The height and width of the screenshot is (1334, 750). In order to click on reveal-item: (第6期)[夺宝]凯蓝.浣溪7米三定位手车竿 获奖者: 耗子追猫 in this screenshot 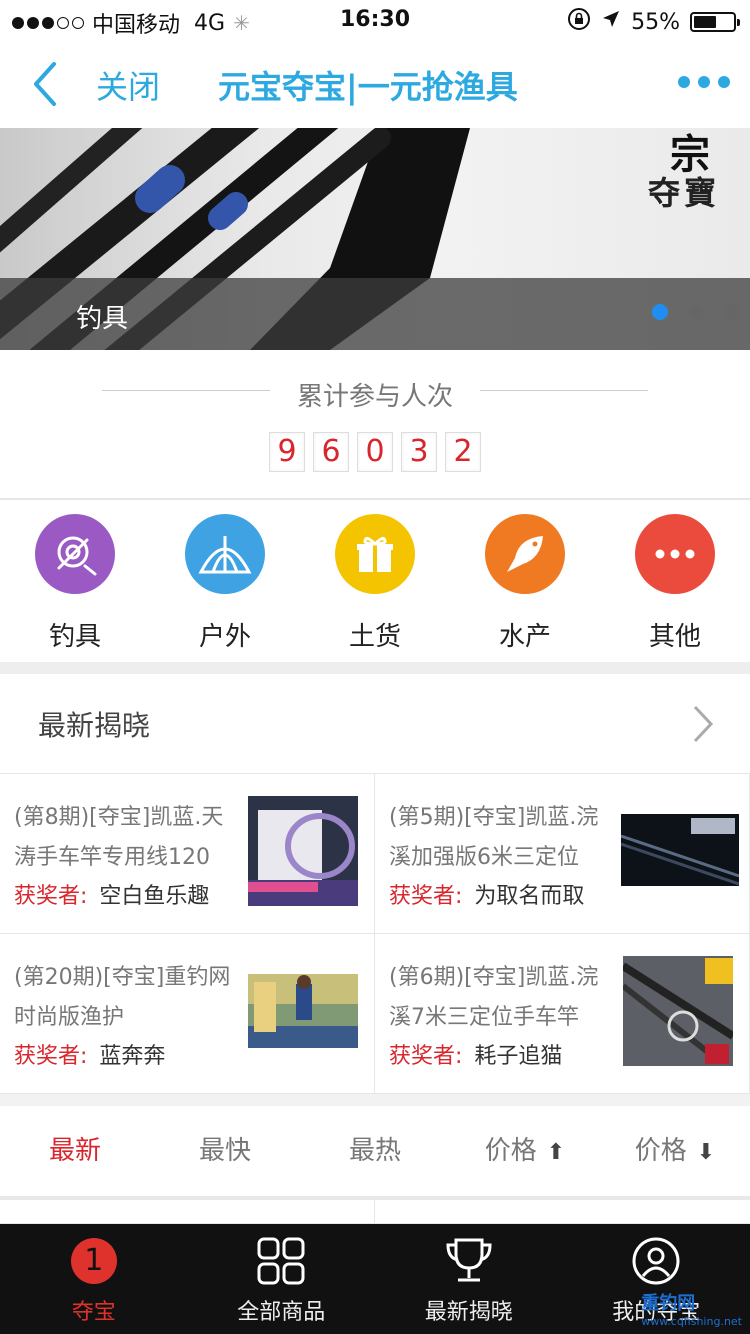, I will do `click(562, 1014)`.